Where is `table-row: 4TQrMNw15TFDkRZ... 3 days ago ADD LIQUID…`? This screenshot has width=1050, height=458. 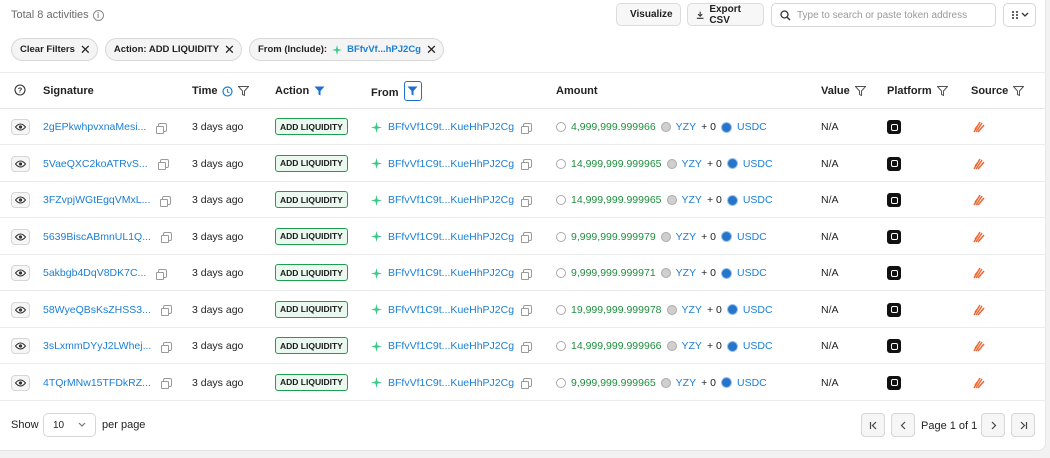
table-row: 4TQrMNw15TFDkRZ... 3 days ago ADD LIQUID… is located at coordinates (523, 383).